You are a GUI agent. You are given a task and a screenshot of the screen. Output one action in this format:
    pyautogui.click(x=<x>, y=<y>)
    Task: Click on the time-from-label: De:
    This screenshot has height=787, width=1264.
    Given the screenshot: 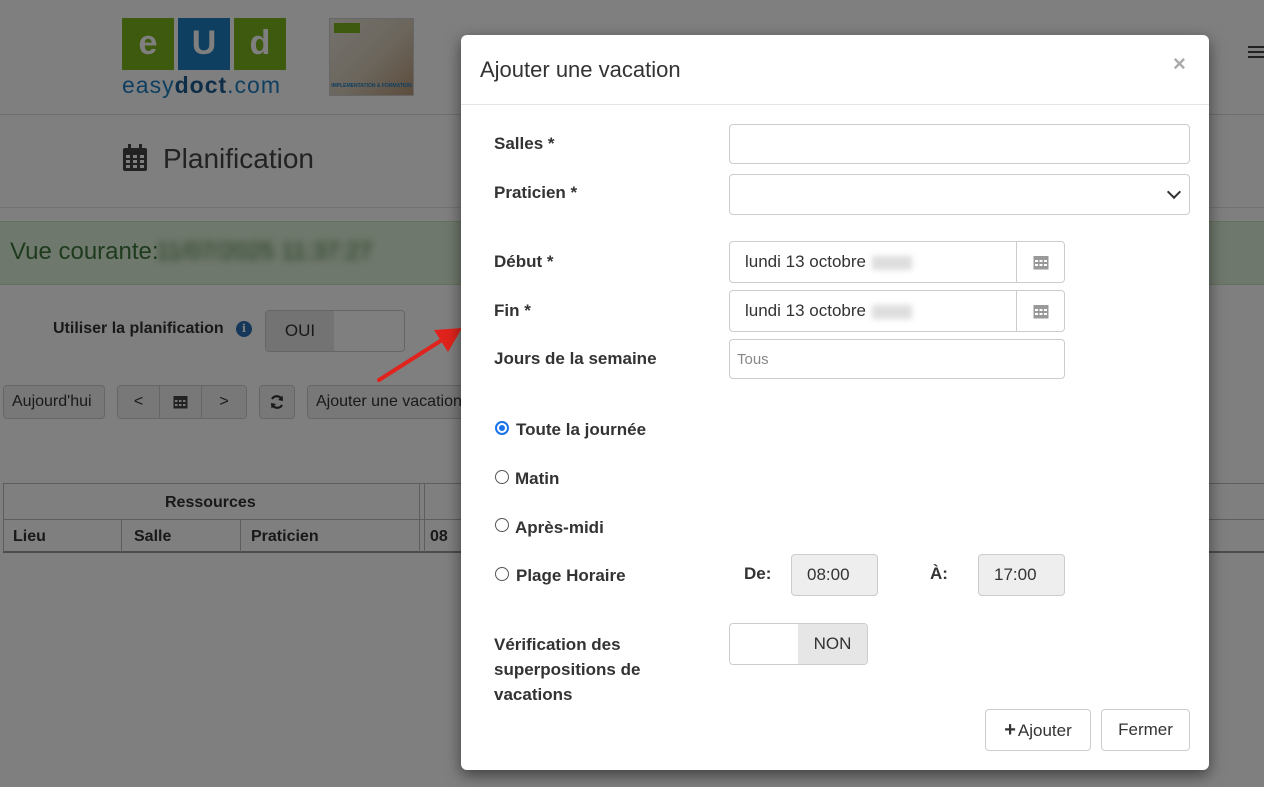 What is the action you would take?
    pyautogui.click(x=758, y=573)
    